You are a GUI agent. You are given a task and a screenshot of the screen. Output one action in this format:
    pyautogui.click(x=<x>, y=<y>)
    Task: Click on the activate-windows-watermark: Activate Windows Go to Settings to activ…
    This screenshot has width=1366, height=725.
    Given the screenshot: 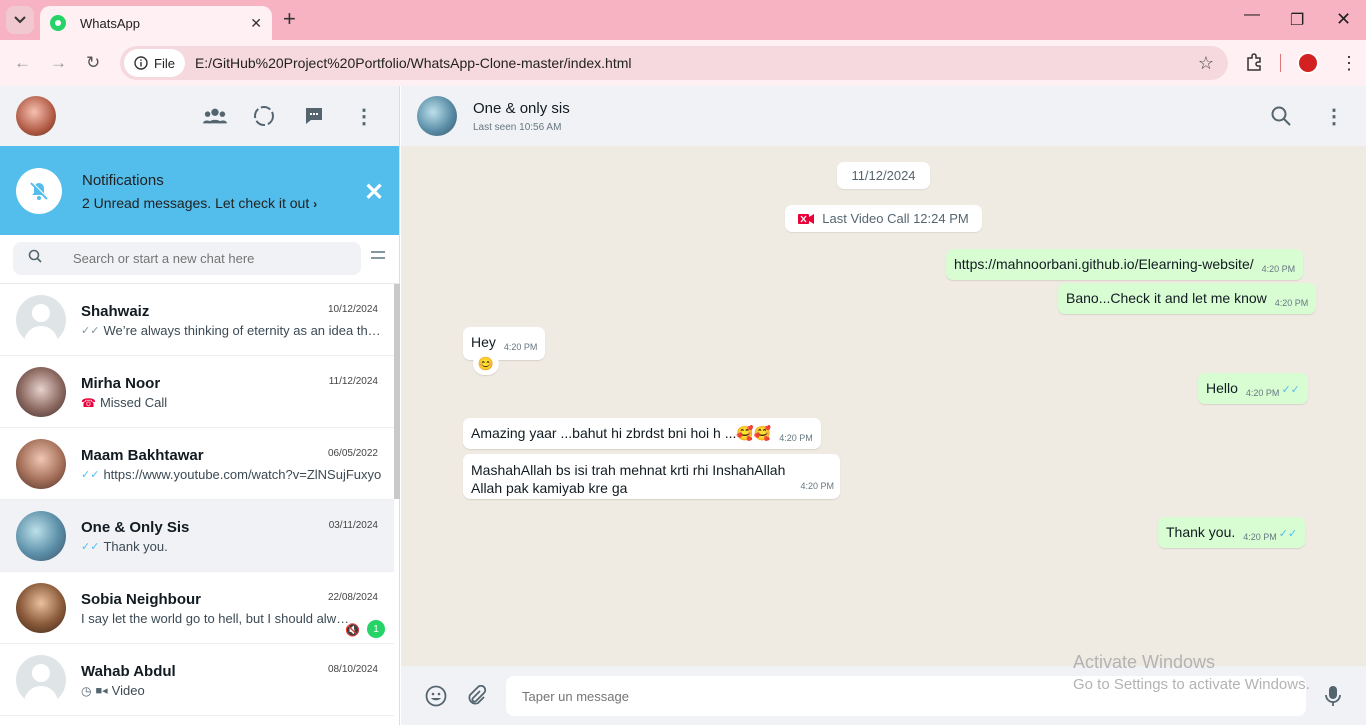 What is the action you would take?
    pyautogui.click(x=1191, y=672)
    